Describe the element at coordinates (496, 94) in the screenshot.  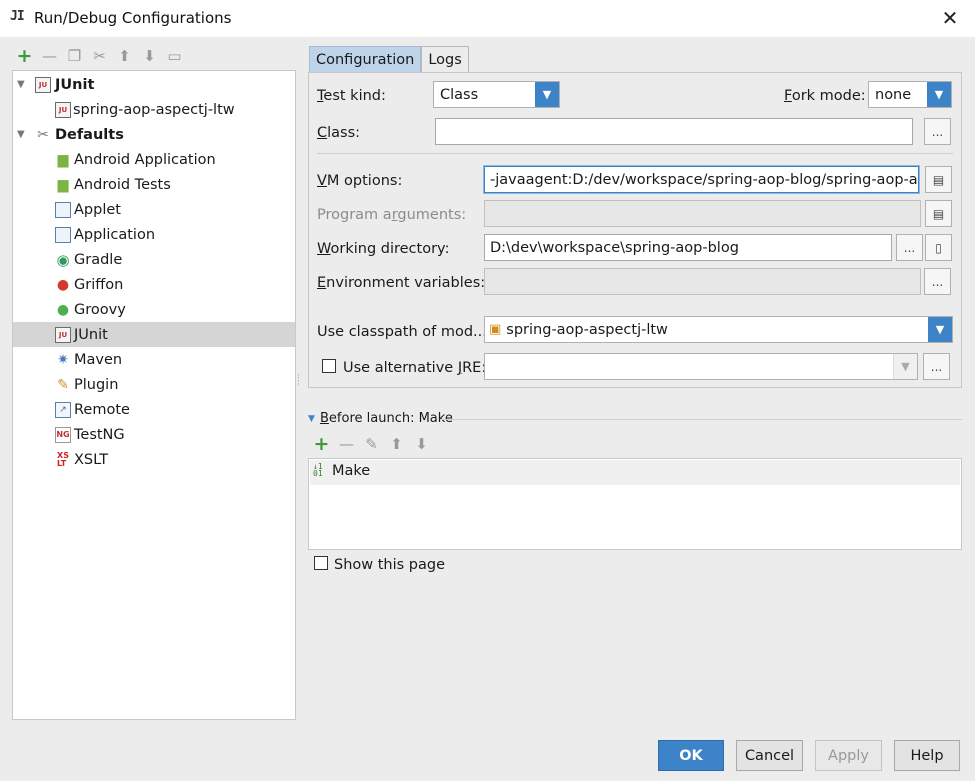
I see `test-kind-select: Class ▼` at that location.